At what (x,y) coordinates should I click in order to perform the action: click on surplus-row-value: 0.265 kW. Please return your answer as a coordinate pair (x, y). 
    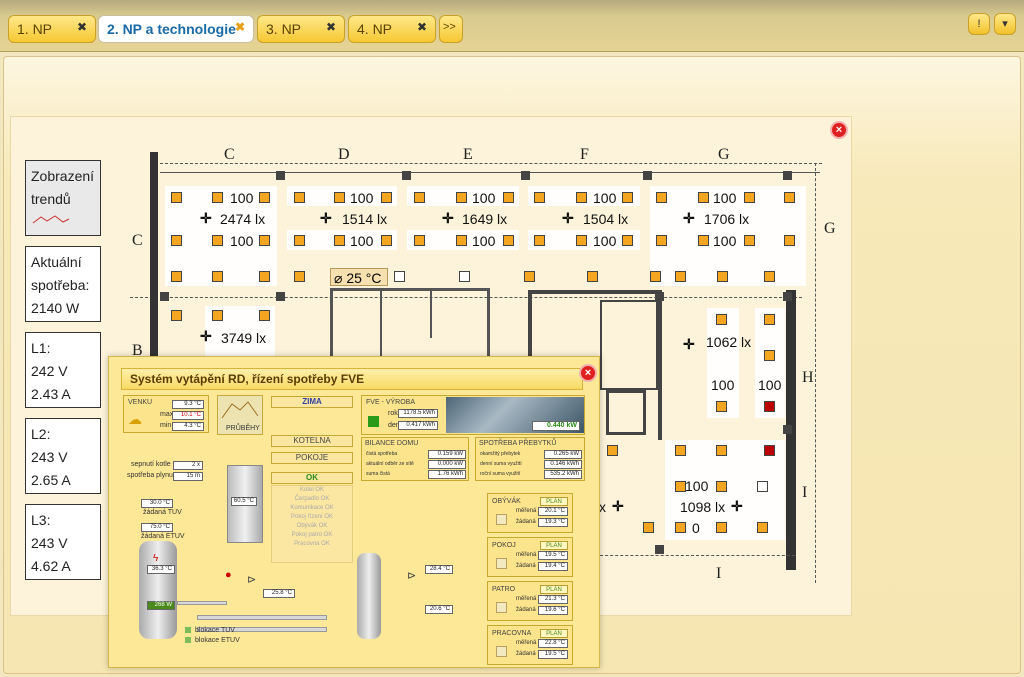
    Looking at the image, I should click on (563, 454).